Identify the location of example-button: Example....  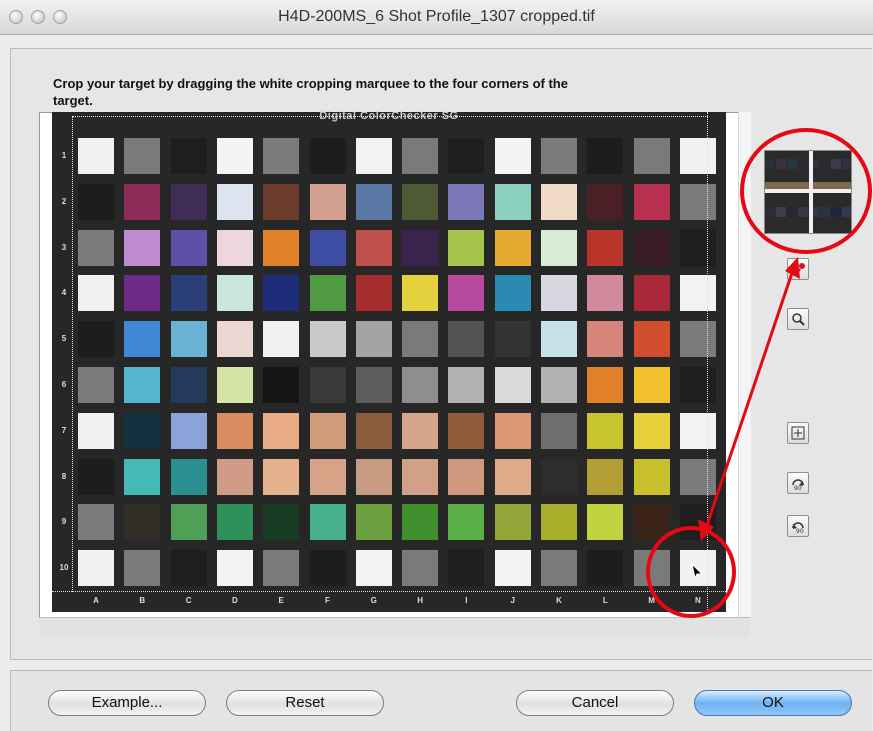
(127, 703).